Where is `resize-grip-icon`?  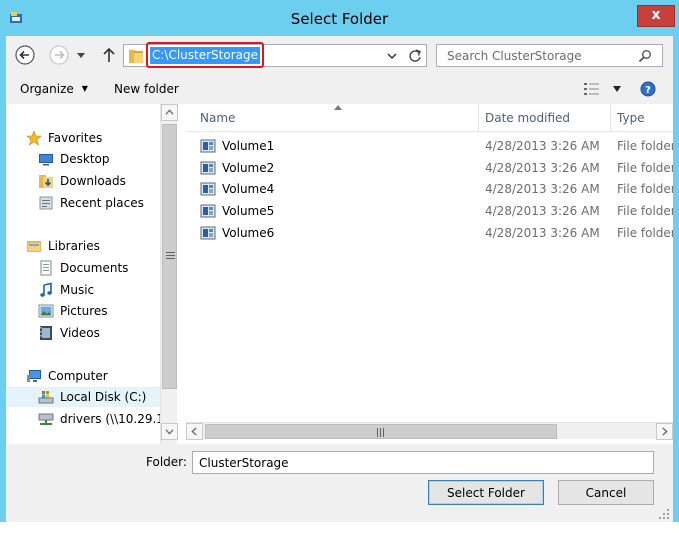
resize-grip-icon is located at coordinates (664, 514).